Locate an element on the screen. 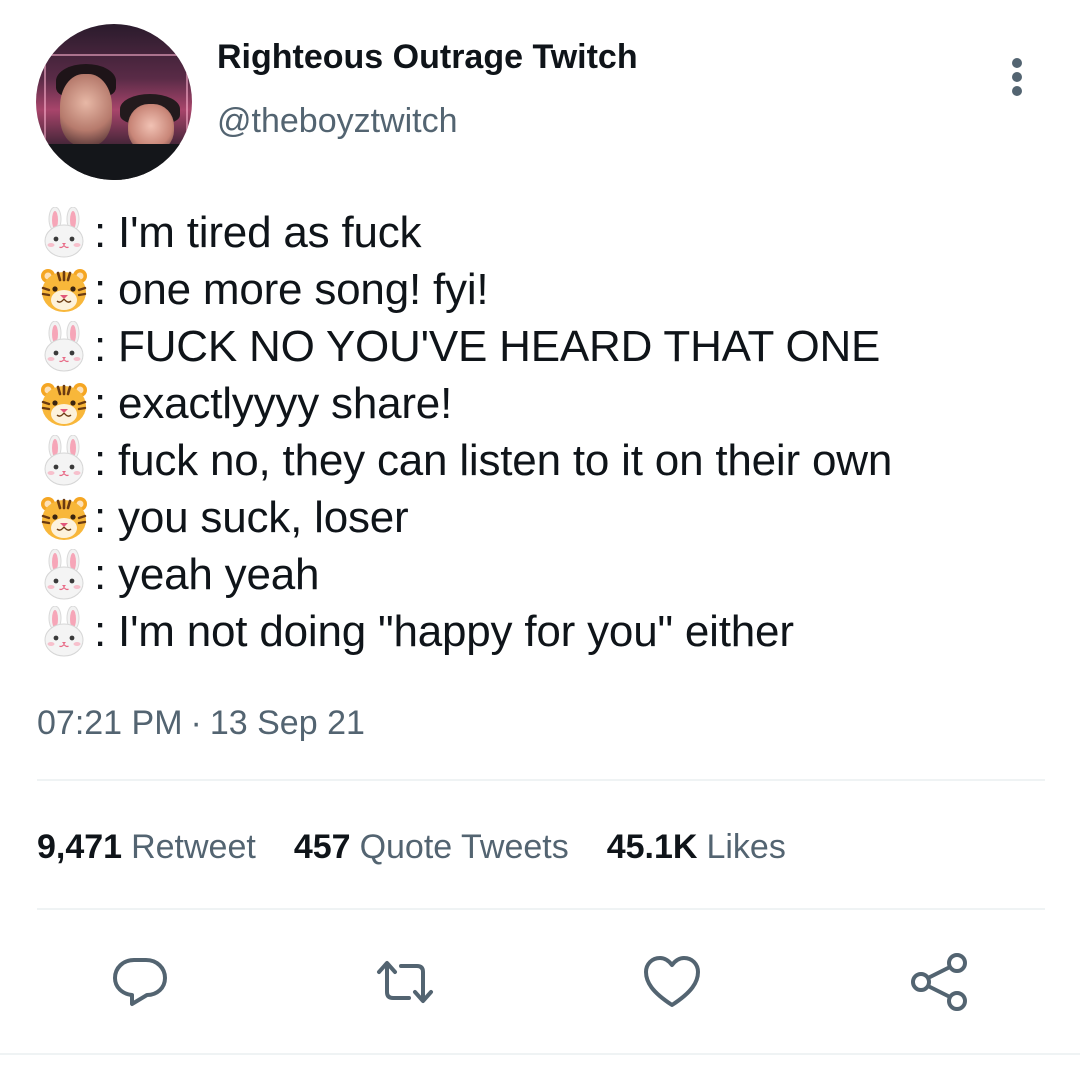 Image resolution: width=1080 pixels, height=1074 pixels. likes-label: Likes is located at coordinates (746, 847).